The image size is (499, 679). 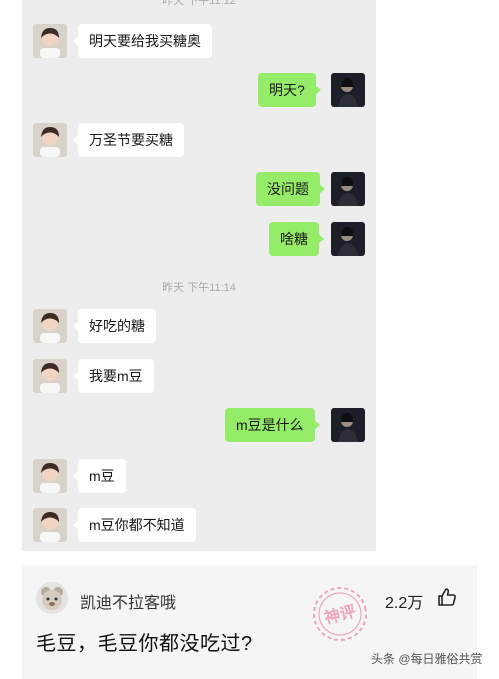 I want to click on message-bubble-outgoing: 明天?, so click(x=289, y=90).